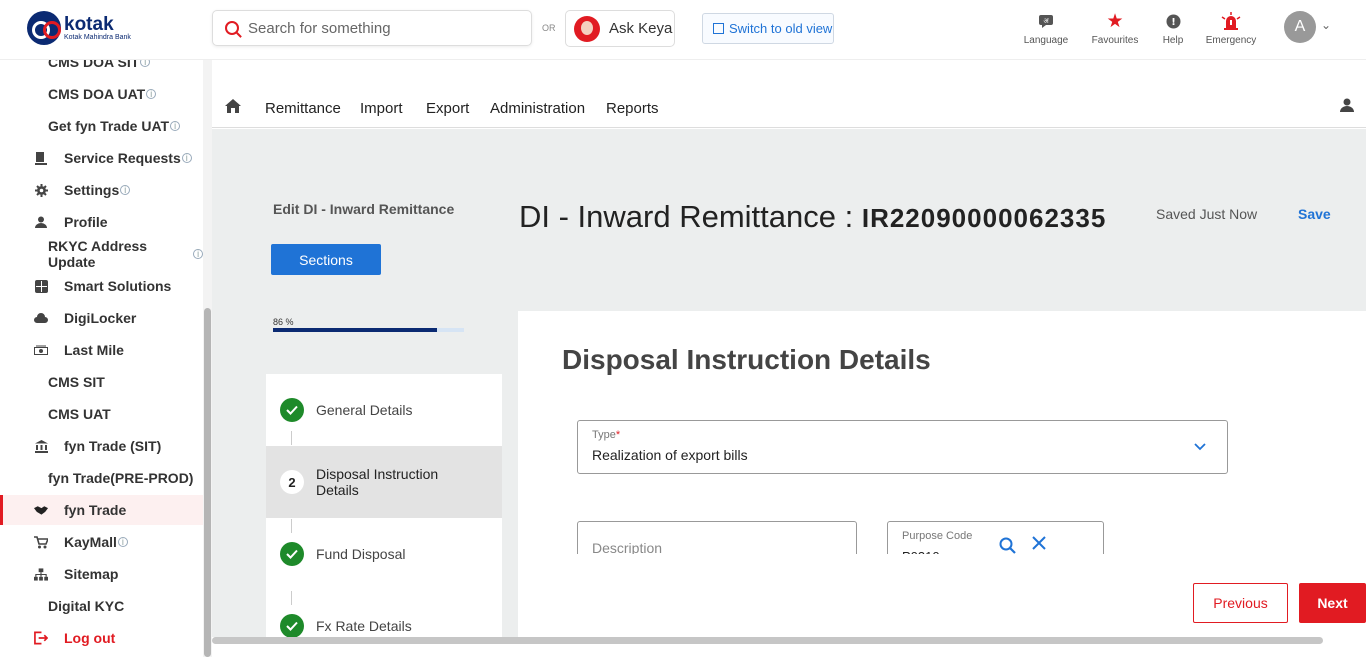 The image size is (1366, 657). I want to click on sidebar-item: CMS DOA SIT i, so click(101, 68).